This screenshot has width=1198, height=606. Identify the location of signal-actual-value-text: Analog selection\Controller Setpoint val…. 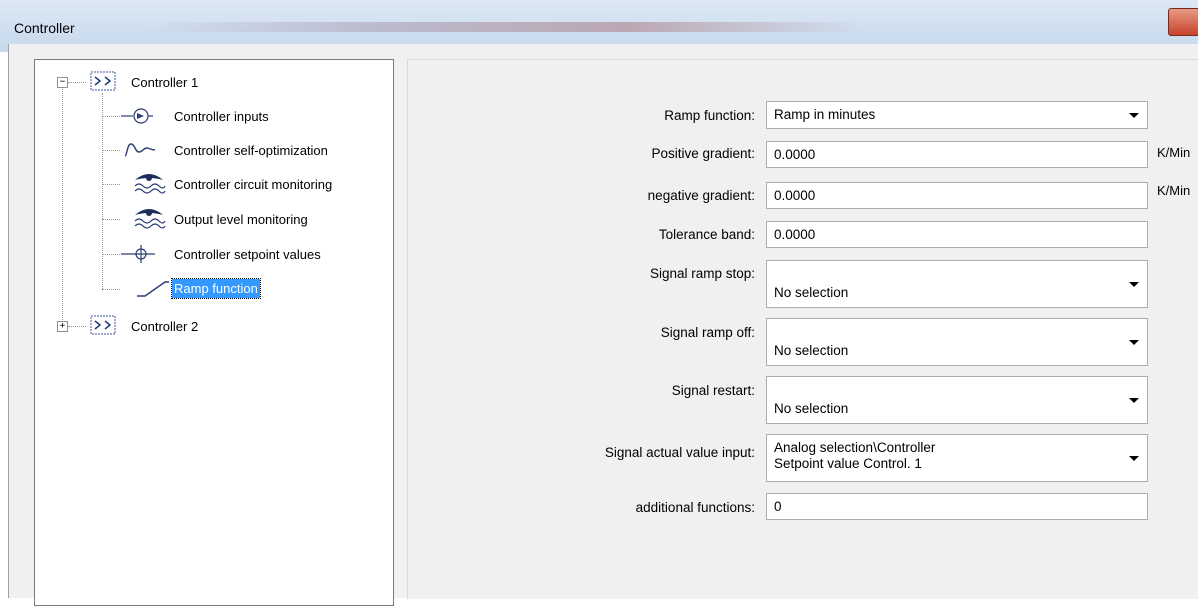
(854, 456).